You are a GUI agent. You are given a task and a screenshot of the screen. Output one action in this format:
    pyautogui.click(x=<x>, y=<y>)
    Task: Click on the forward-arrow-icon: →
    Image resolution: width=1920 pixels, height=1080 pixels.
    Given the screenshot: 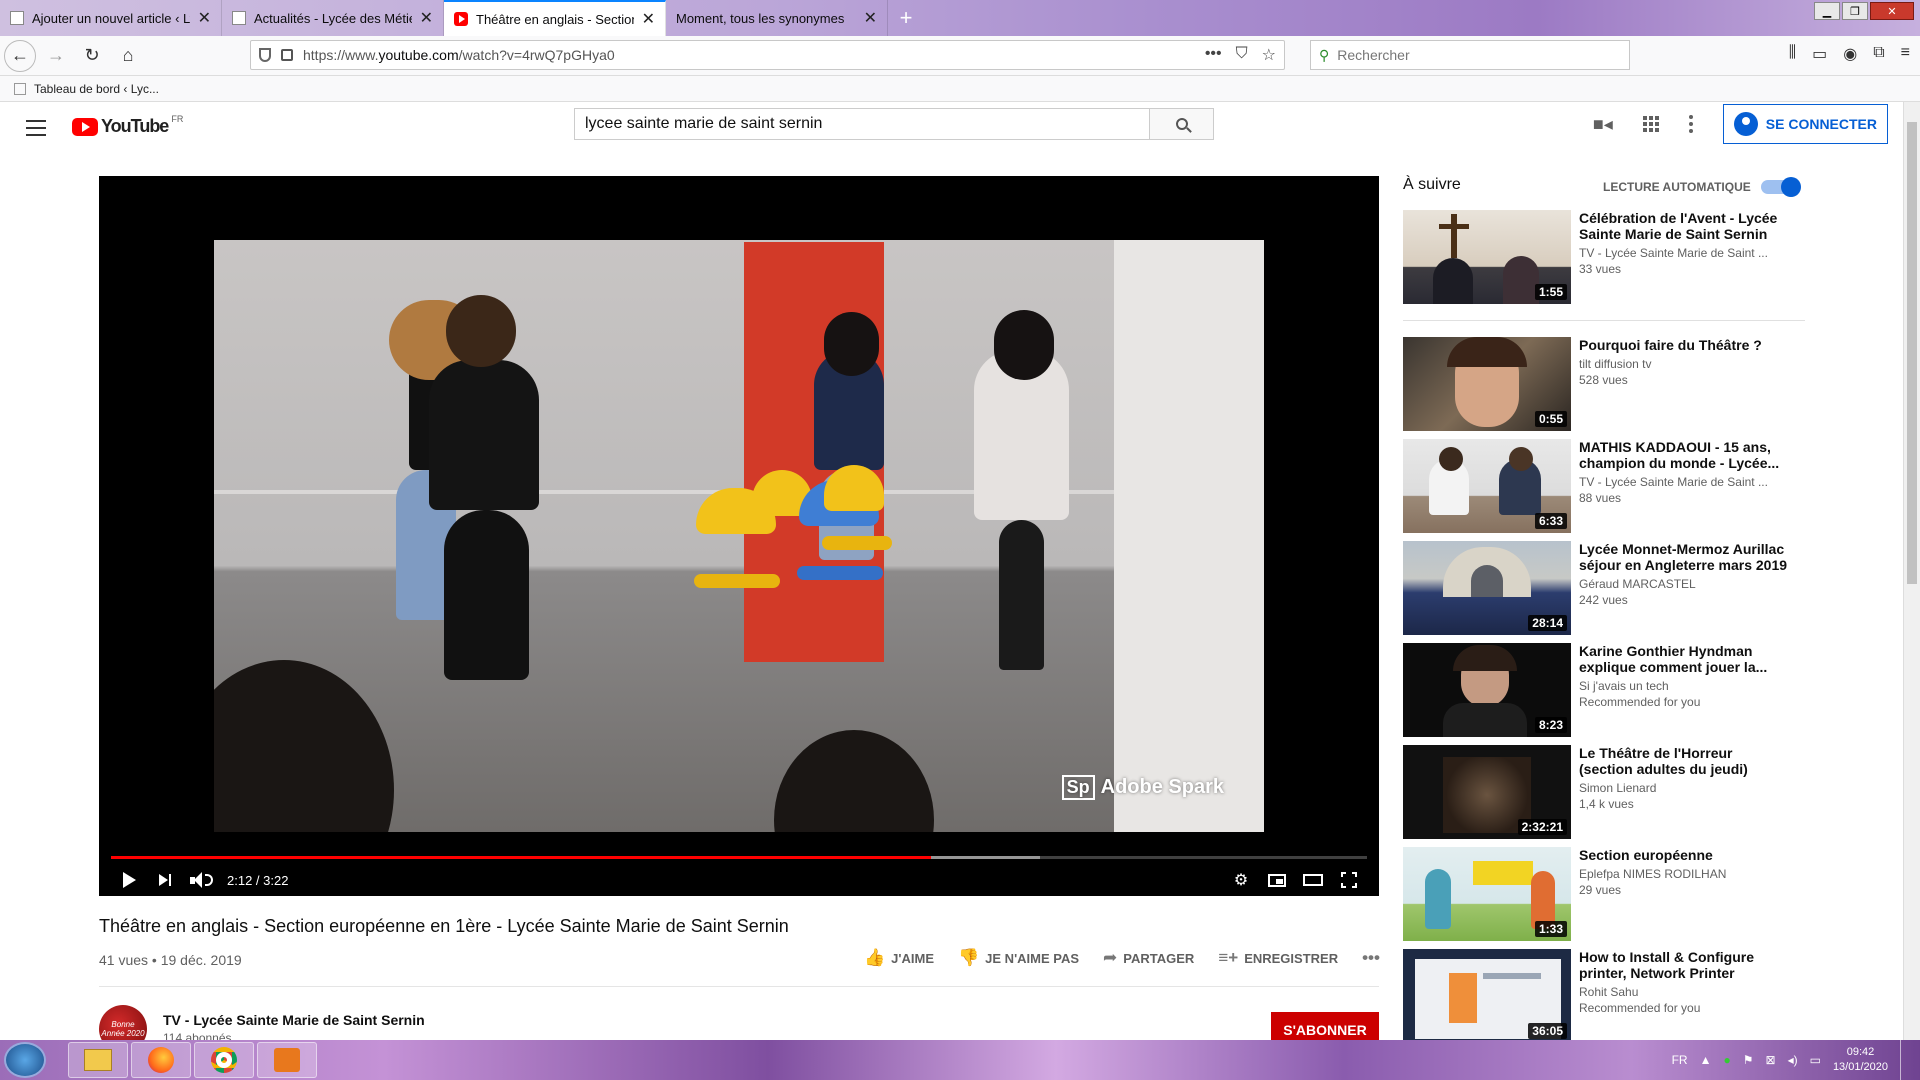 What is the action you would take?
    pyautogui.click(x=56, y=56)
    